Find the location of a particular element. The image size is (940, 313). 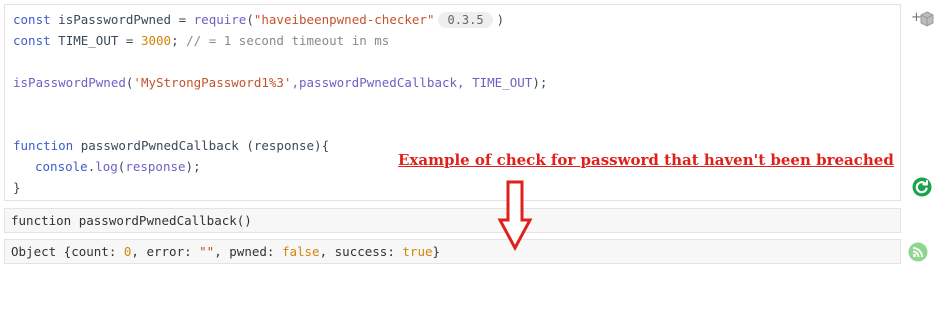

code-text: TIME_OUT = is located at coordinates (95, 40).